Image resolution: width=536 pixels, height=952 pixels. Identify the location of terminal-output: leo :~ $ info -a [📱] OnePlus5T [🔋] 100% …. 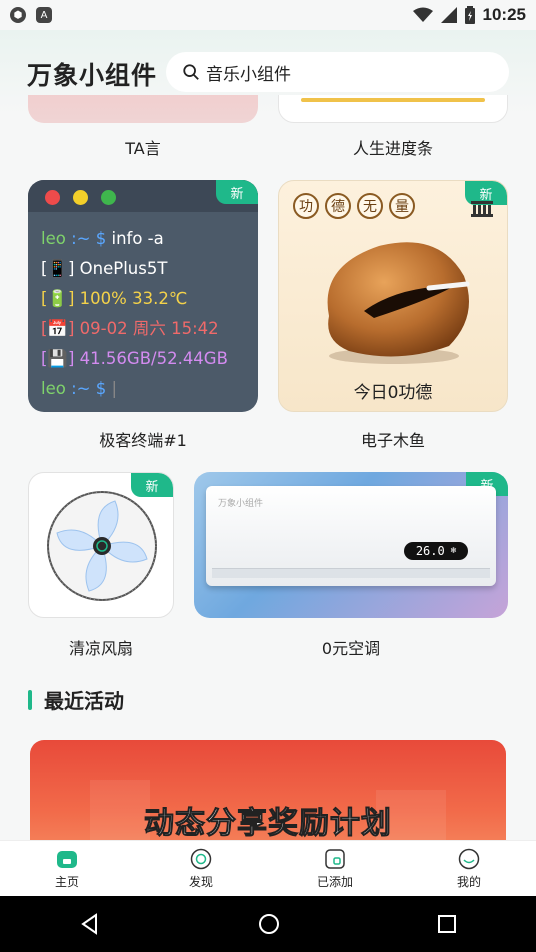
(134, 314).